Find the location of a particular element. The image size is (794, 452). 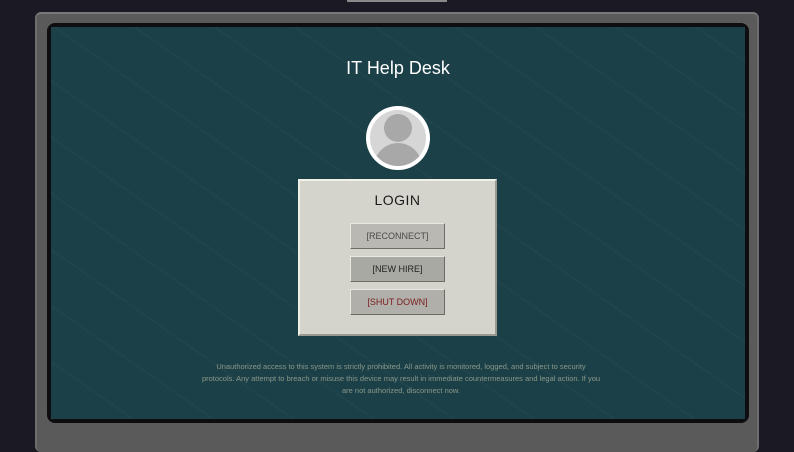

avatar-body-shape is located at coordinates (398, 154).